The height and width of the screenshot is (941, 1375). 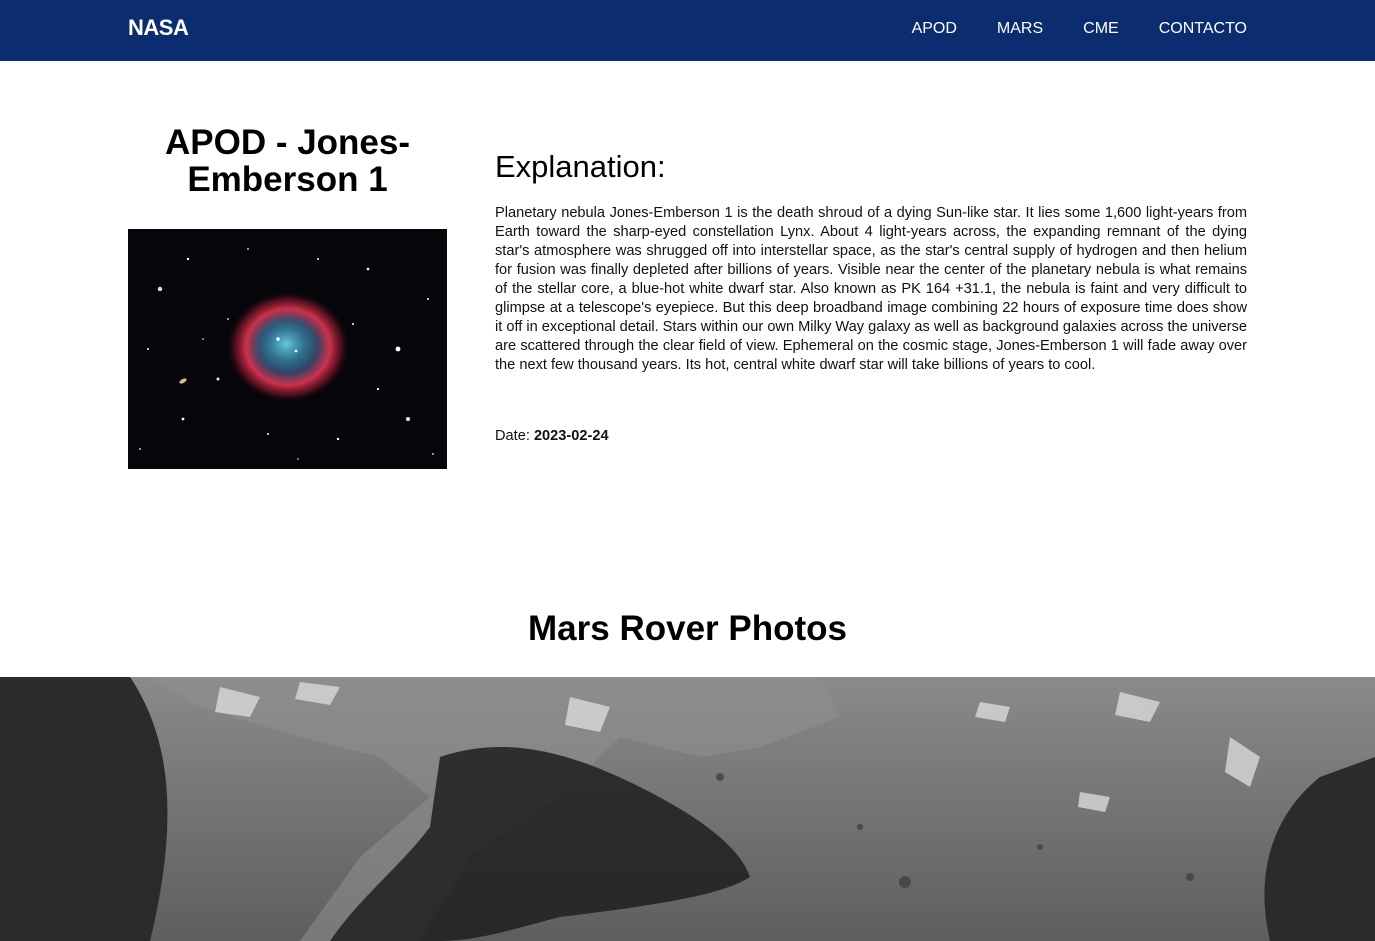 What do you see at coordinates (158, 28) in the screenshot?
I see `brand-logo-link: NASA` at bounding box center [158, 28].